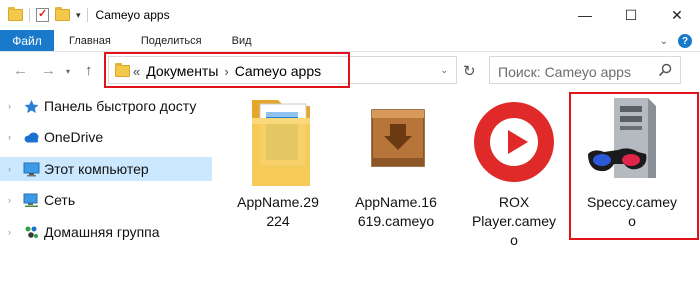  I want to click on speccy-icon, so click(622, 138).